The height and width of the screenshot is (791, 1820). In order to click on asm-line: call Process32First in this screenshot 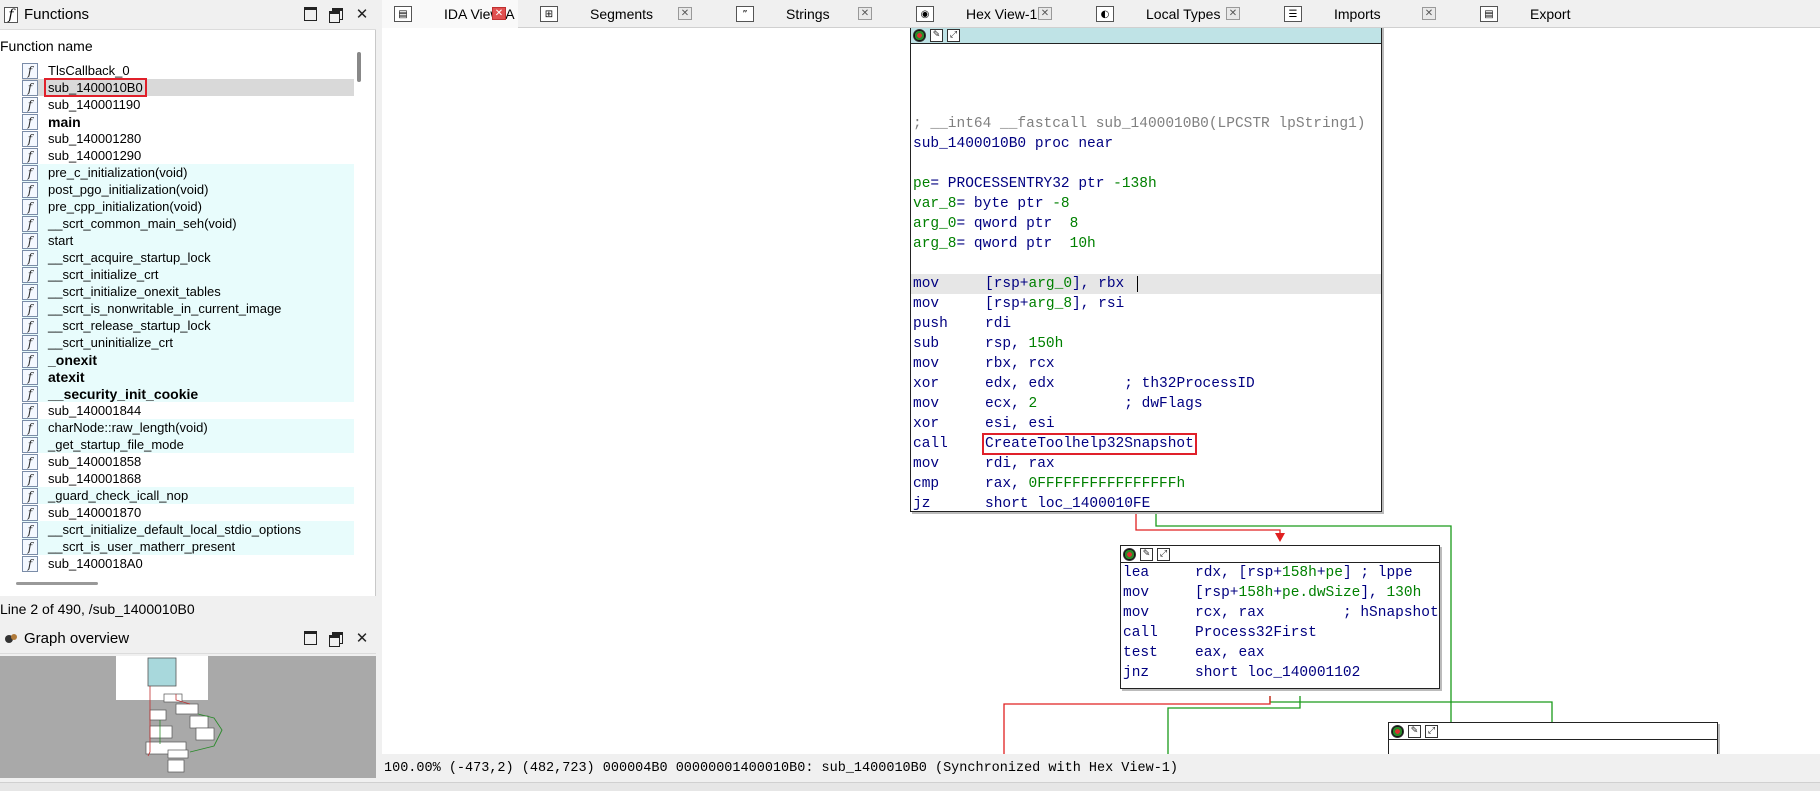, I will do `click(1280, 633)`.